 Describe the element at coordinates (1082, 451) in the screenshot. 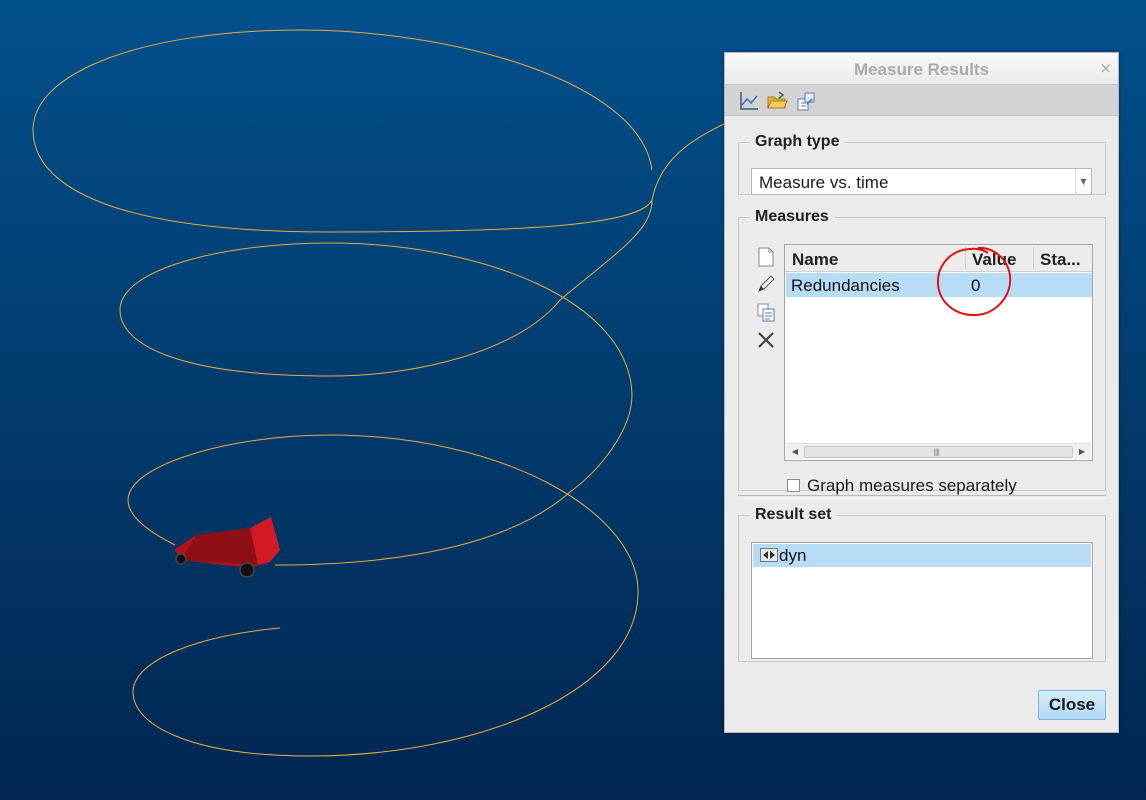

I see `scroll-right-icon: ▶` at that location.